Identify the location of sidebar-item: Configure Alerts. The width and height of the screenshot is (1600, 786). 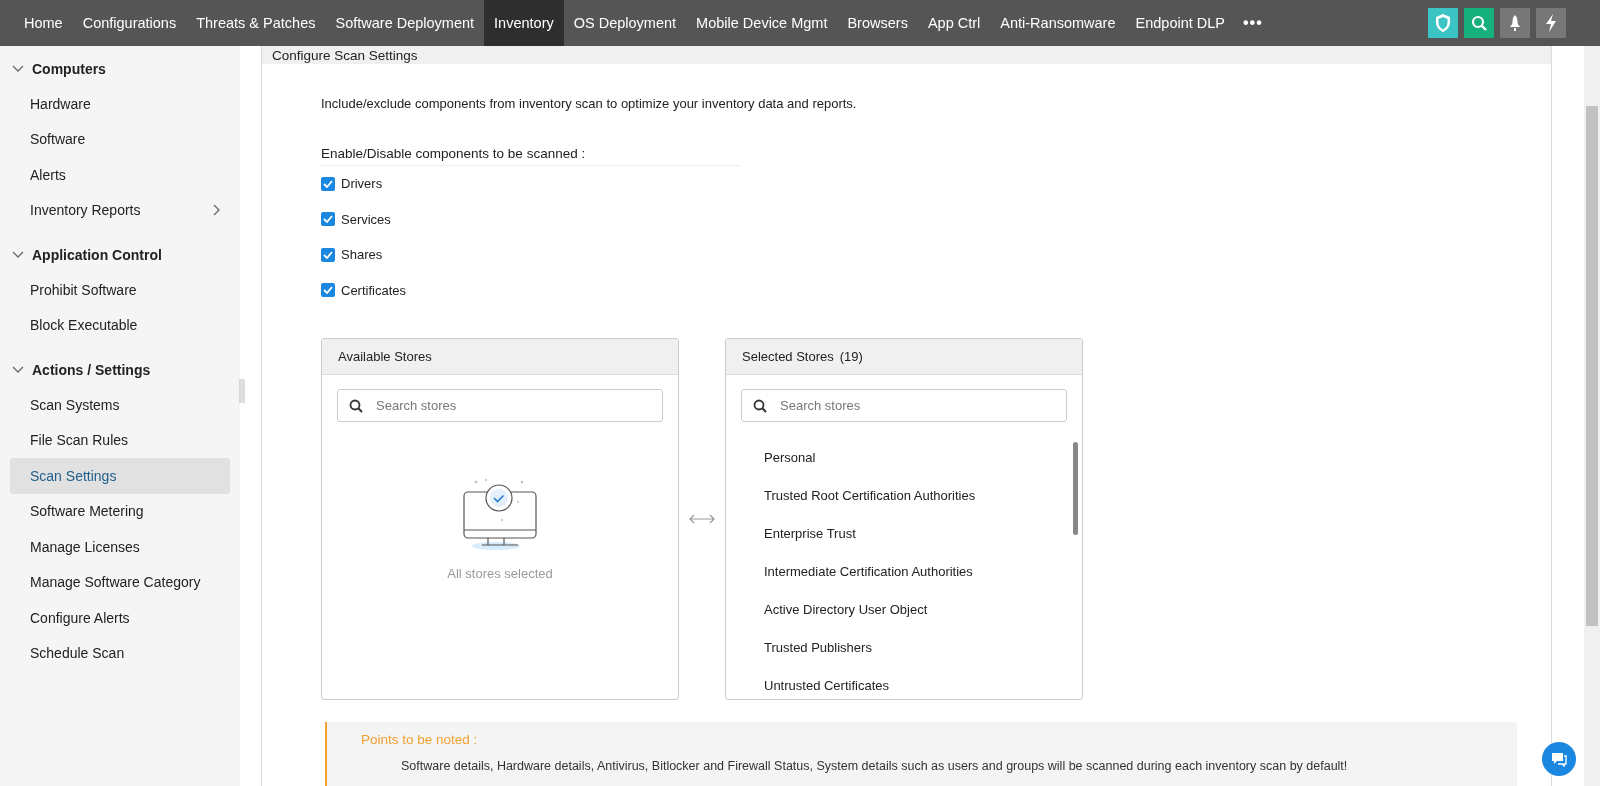
(120, 618).